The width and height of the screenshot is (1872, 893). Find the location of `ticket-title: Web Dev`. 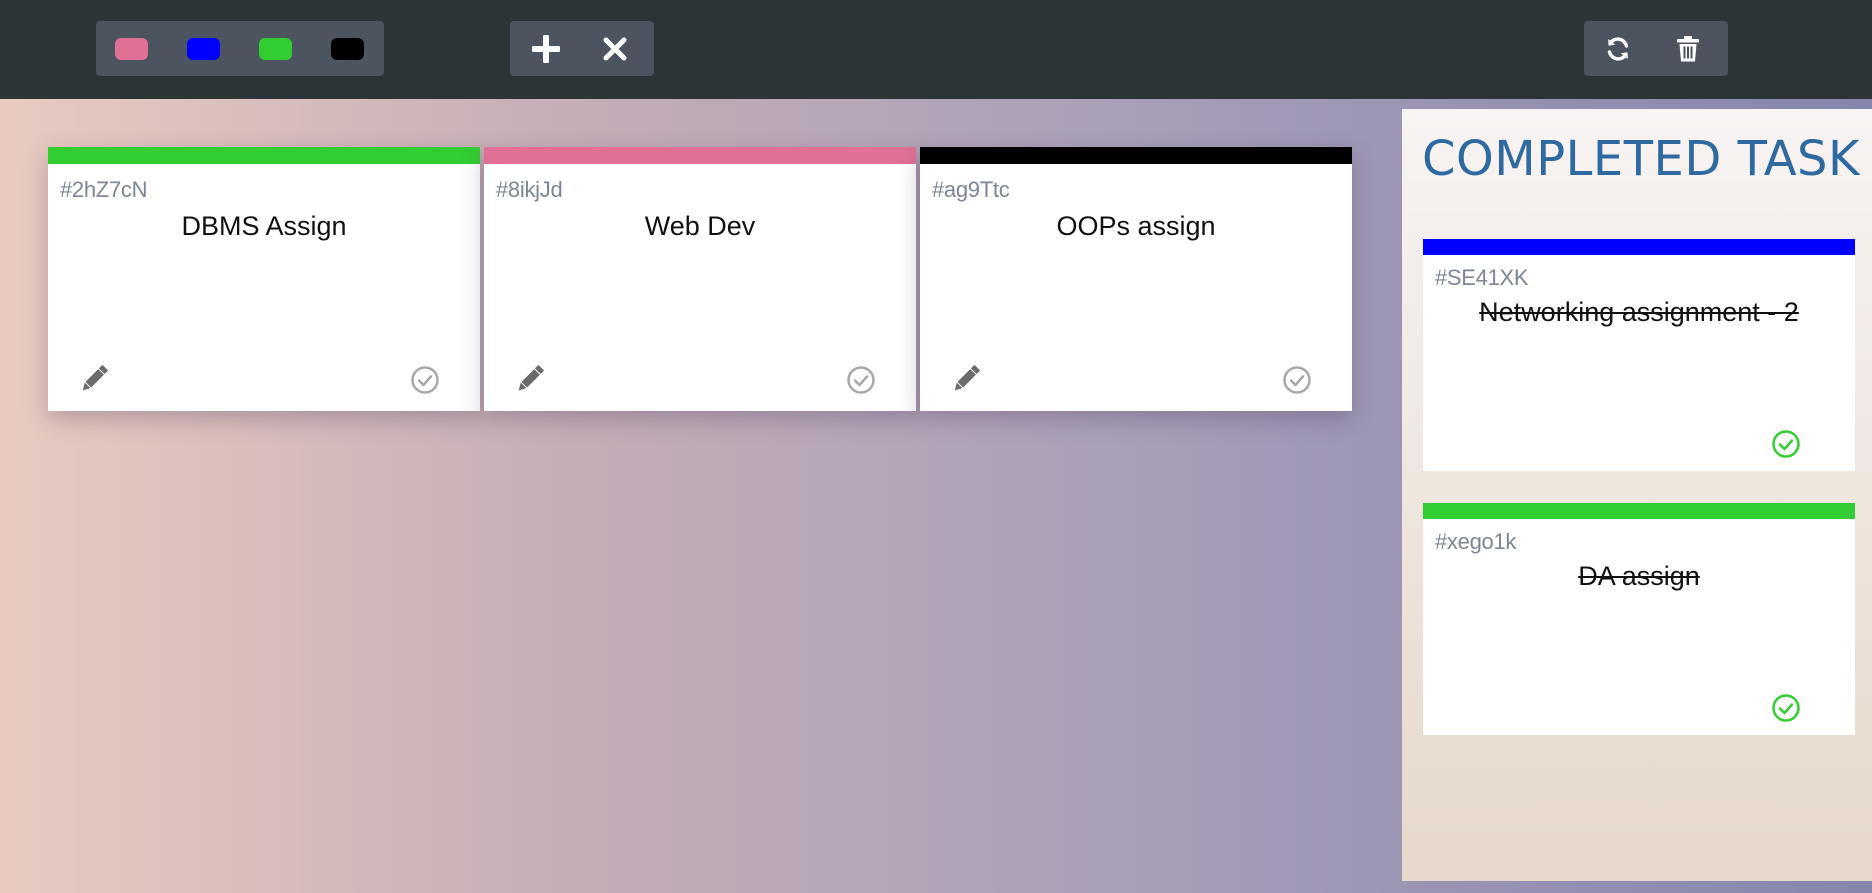

ticket-title: Web Dev is located at coordinates (700, 226).